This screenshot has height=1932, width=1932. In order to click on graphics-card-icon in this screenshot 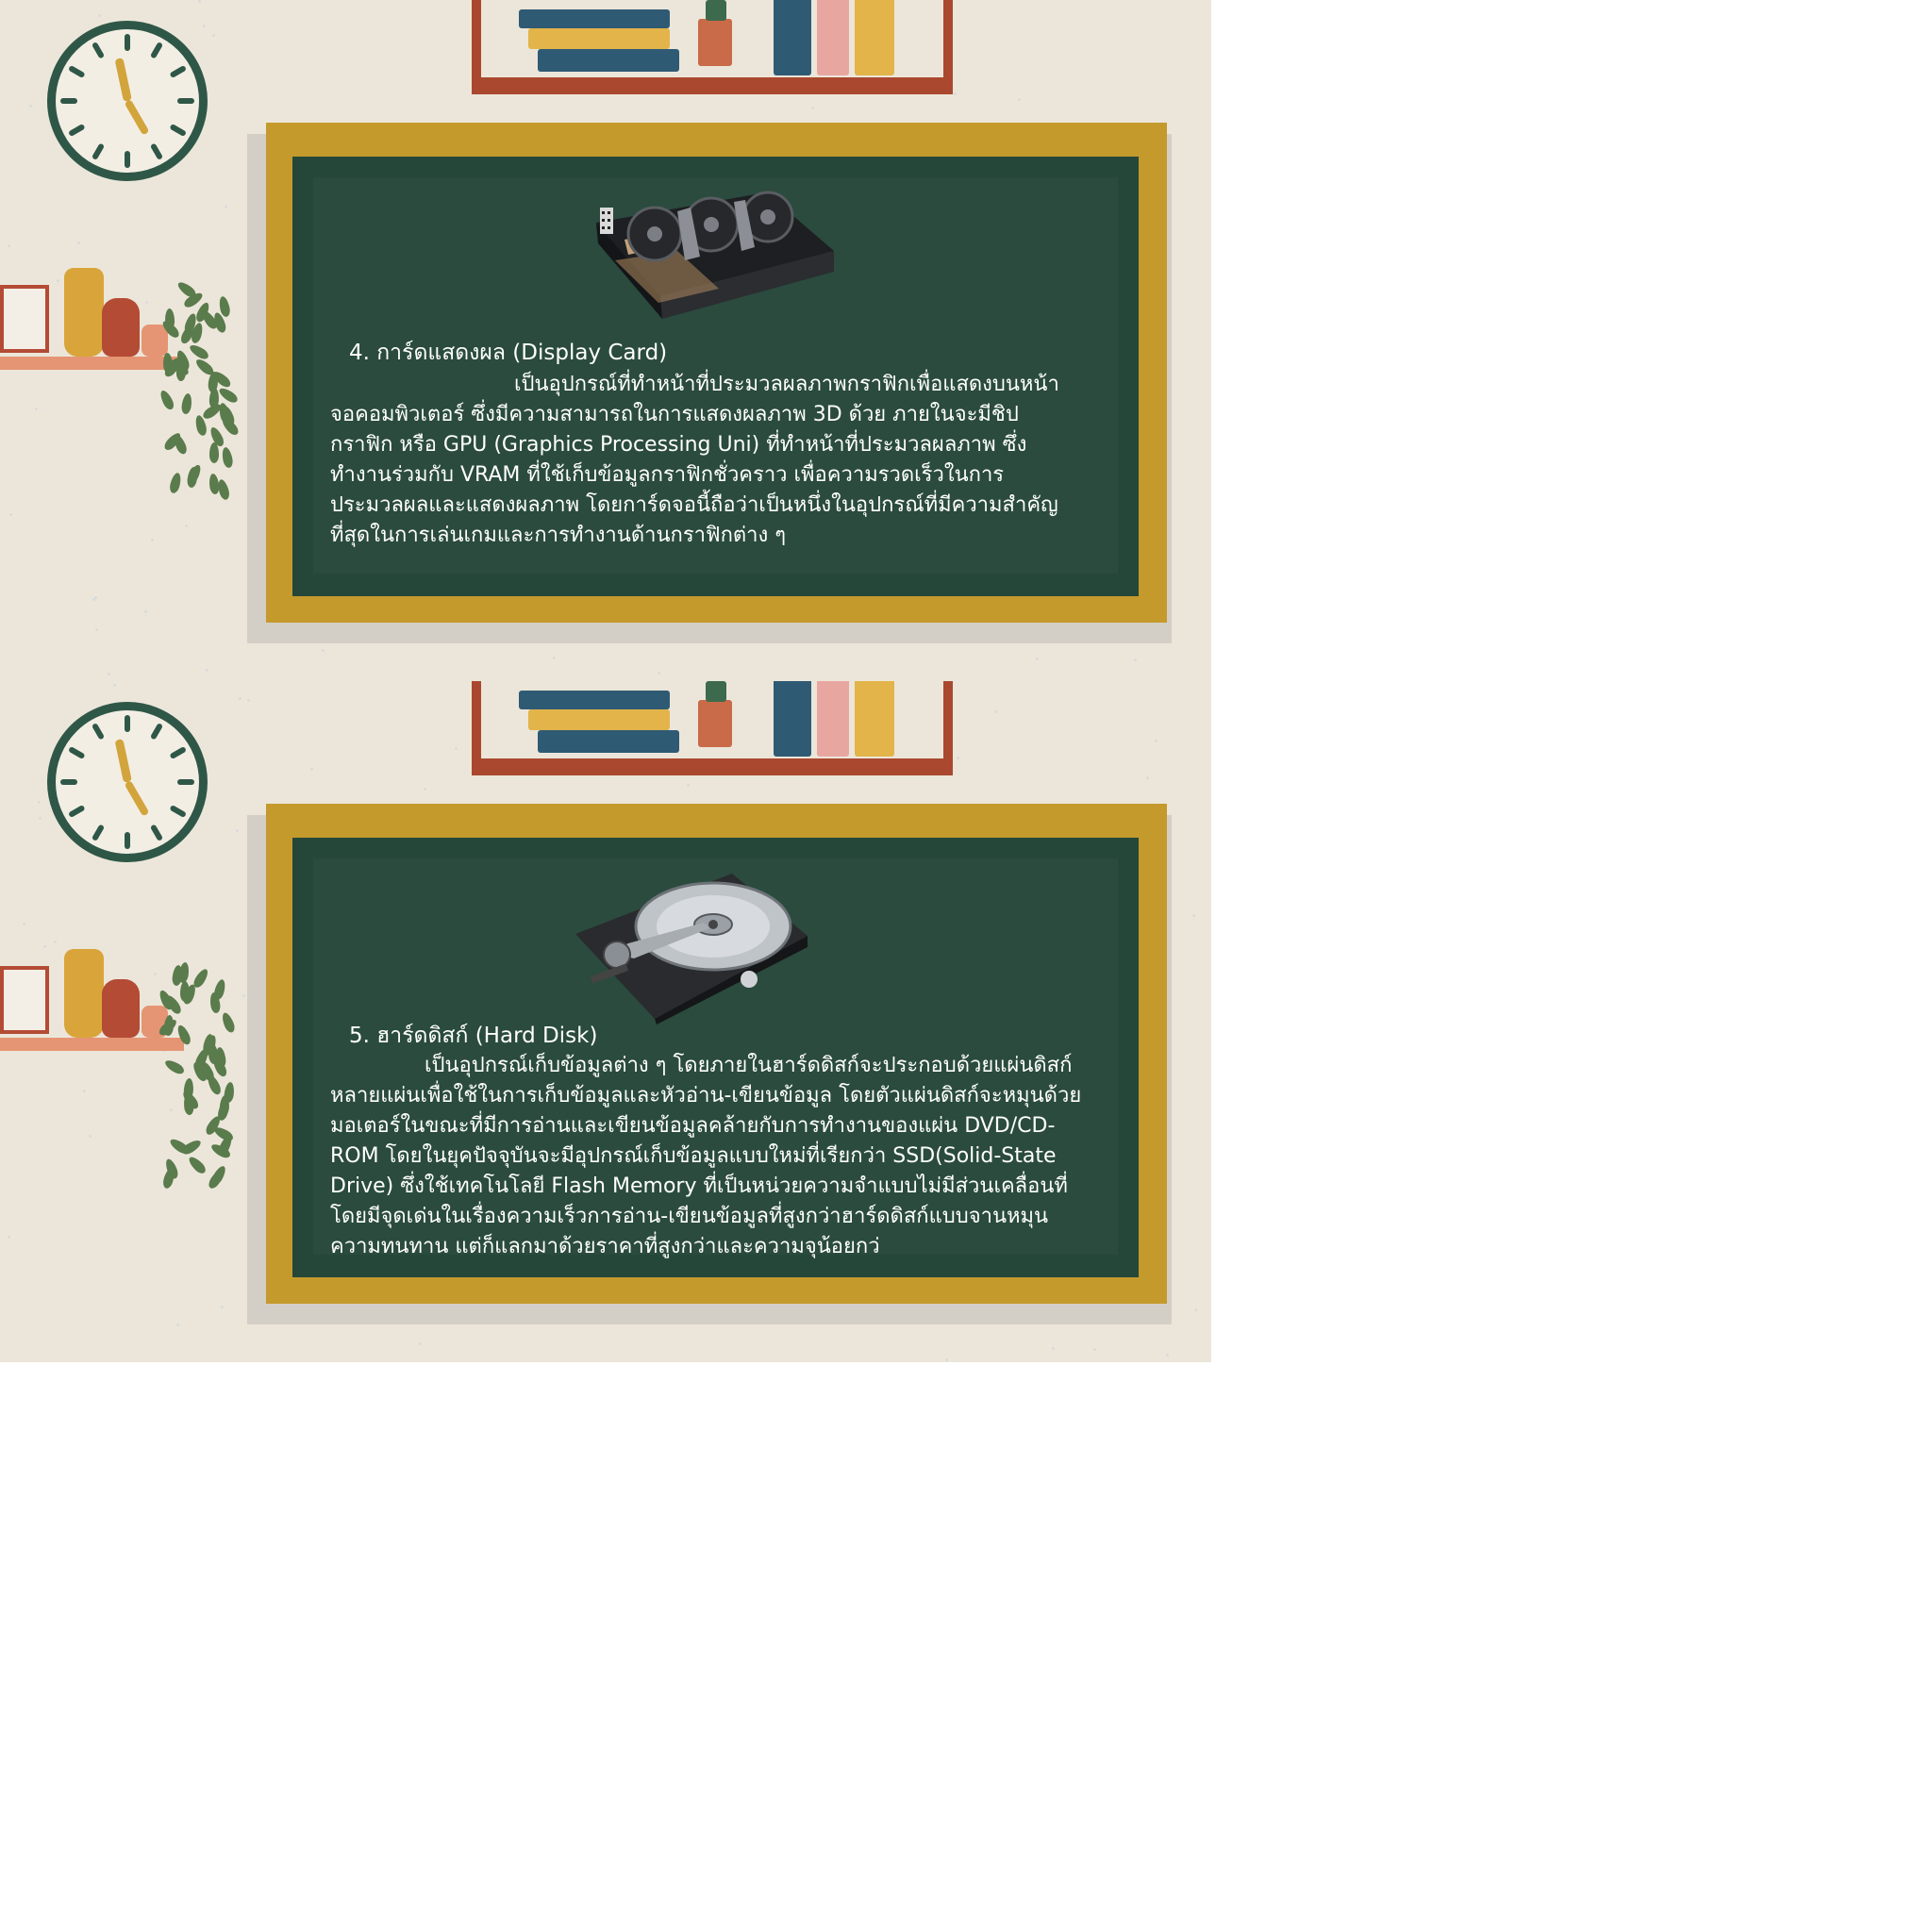, I will do `click(715, 255)`.